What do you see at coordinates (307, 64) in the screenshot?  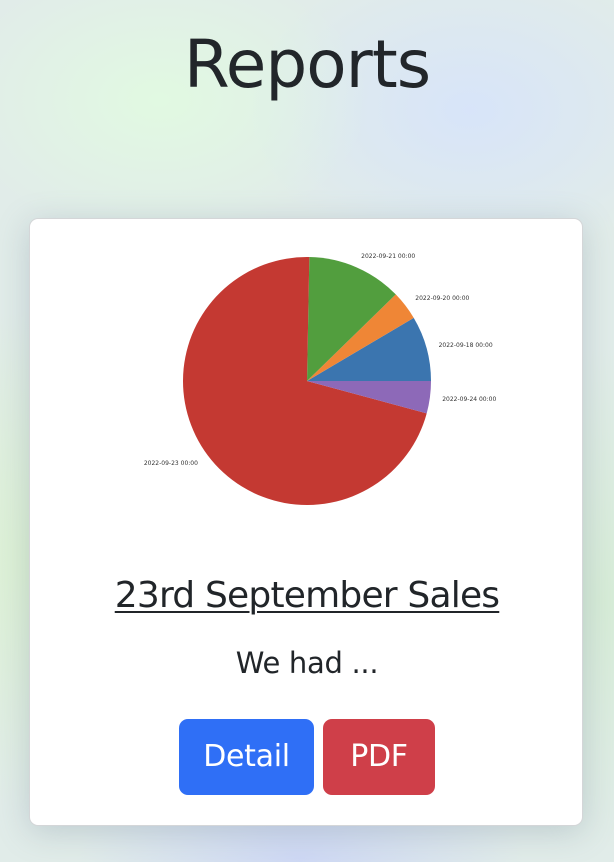 I see `page-title: Reports` at bounding box center [307, 64].